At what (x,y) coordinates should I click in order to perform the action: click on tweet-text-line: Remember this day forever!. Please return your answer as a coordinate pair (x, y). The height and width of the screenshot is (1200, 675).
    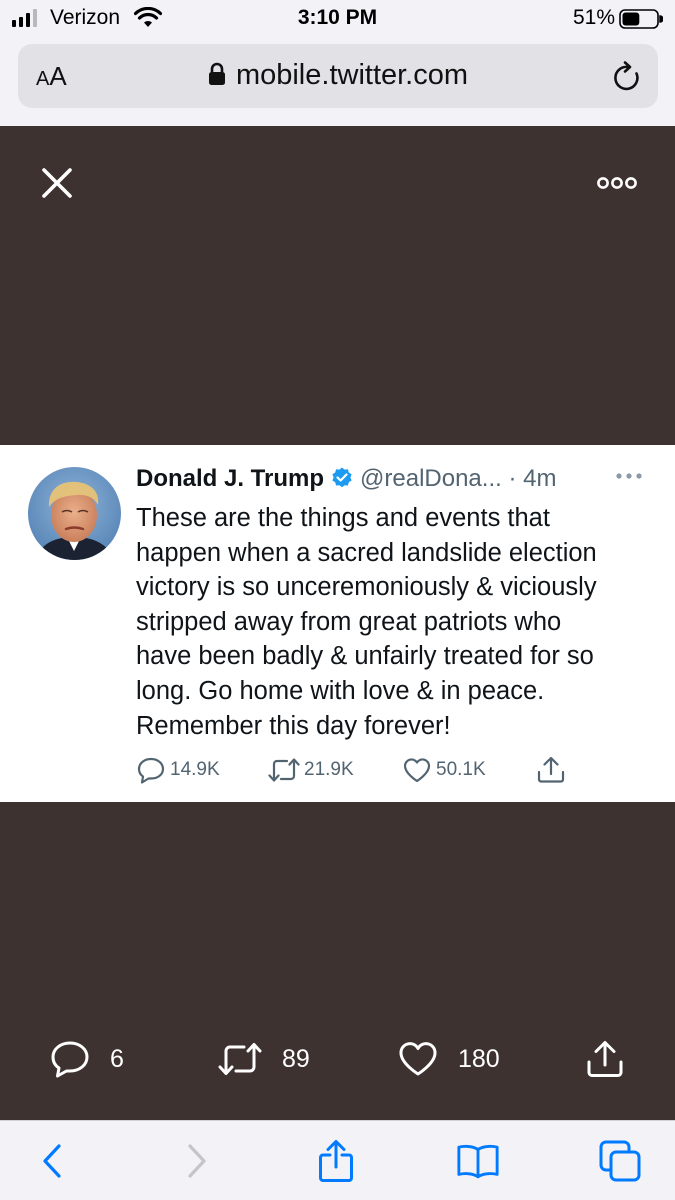
    Looking at the image, I should click on (293, 725).